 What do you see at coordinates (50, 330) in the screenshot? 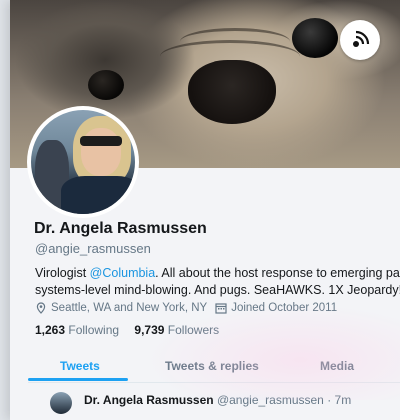
I see `following-count: 1,263` at bounding box center [50, 330].